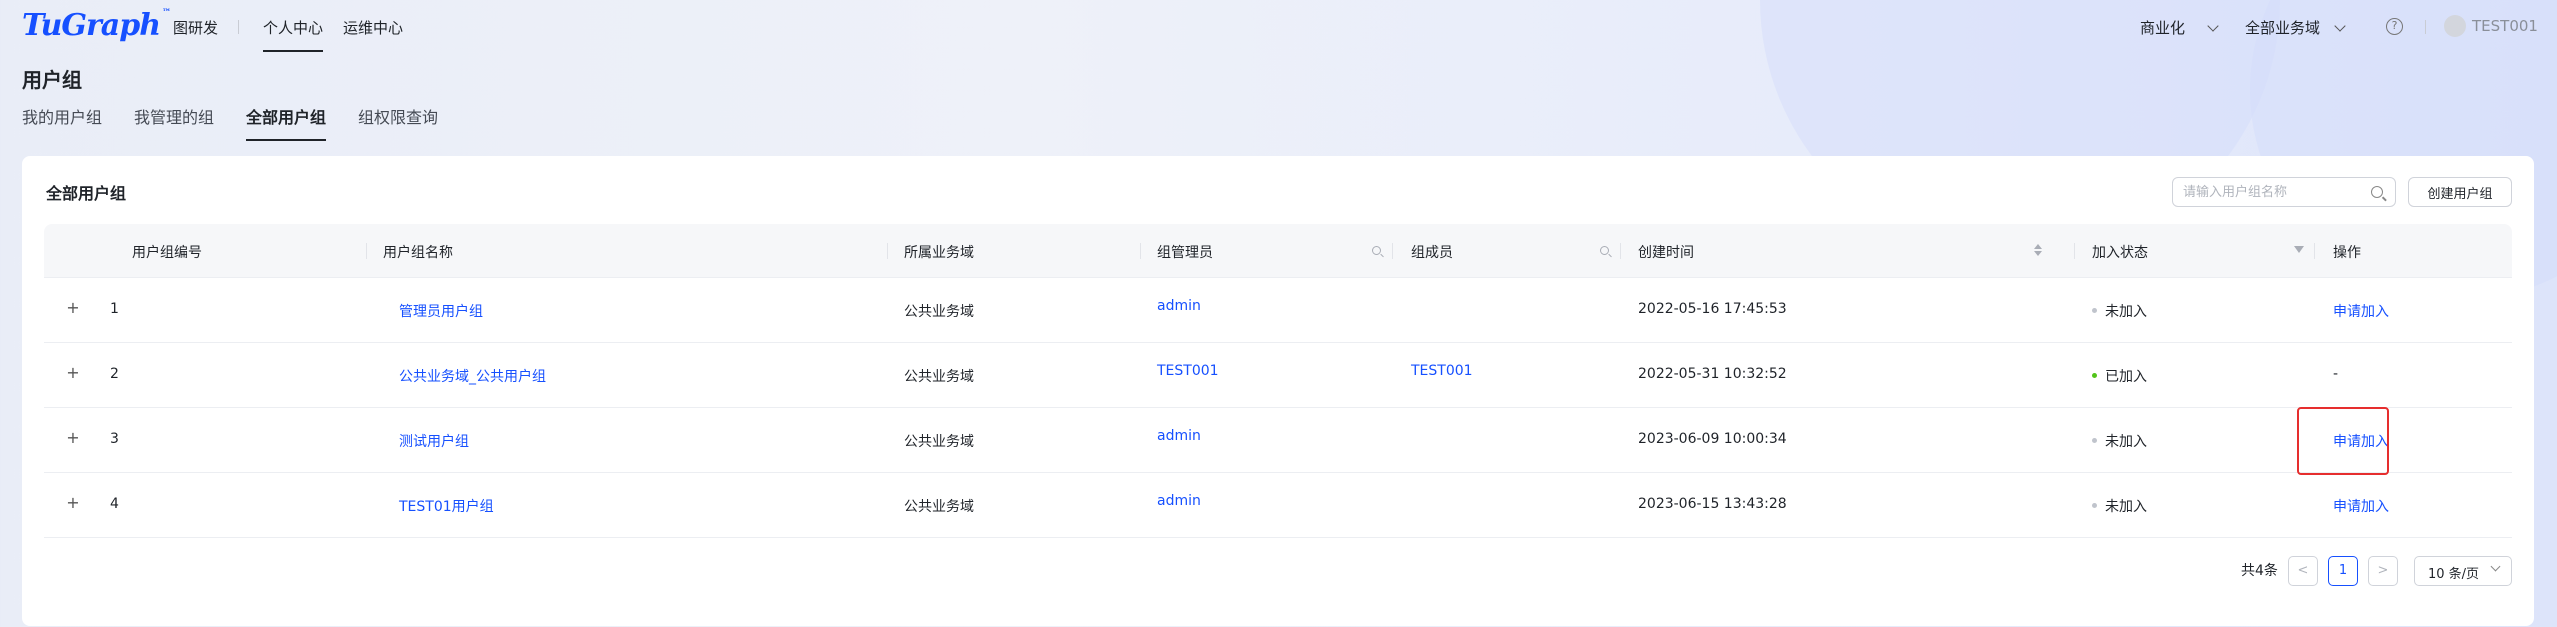 The image size is (2557, 627). What do you see at coordinates (1712, 439) in the screenshot?
I see `created-time: 2023-06-09 10:00:34` at bounding box center [1712, 439].